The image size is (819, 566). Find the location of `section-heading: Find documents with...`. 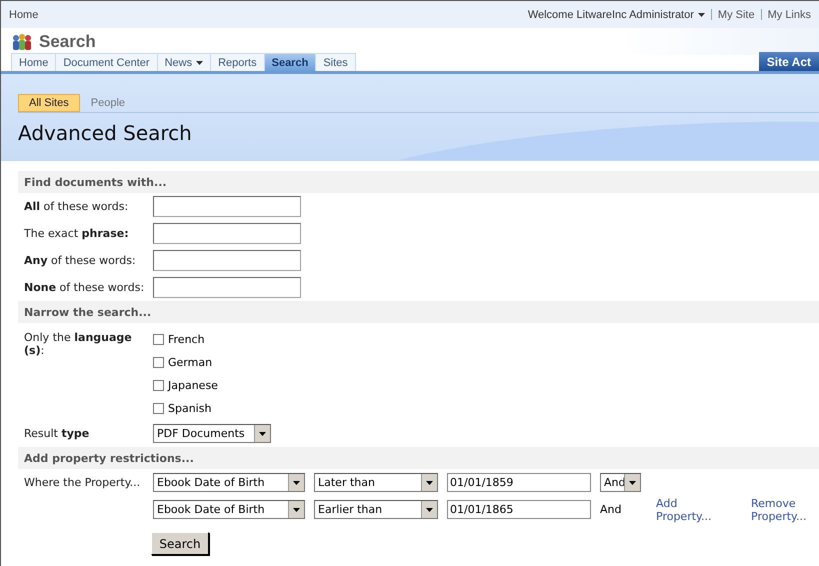

section-heading: Find documents with... is located at coordinates (418, 182).